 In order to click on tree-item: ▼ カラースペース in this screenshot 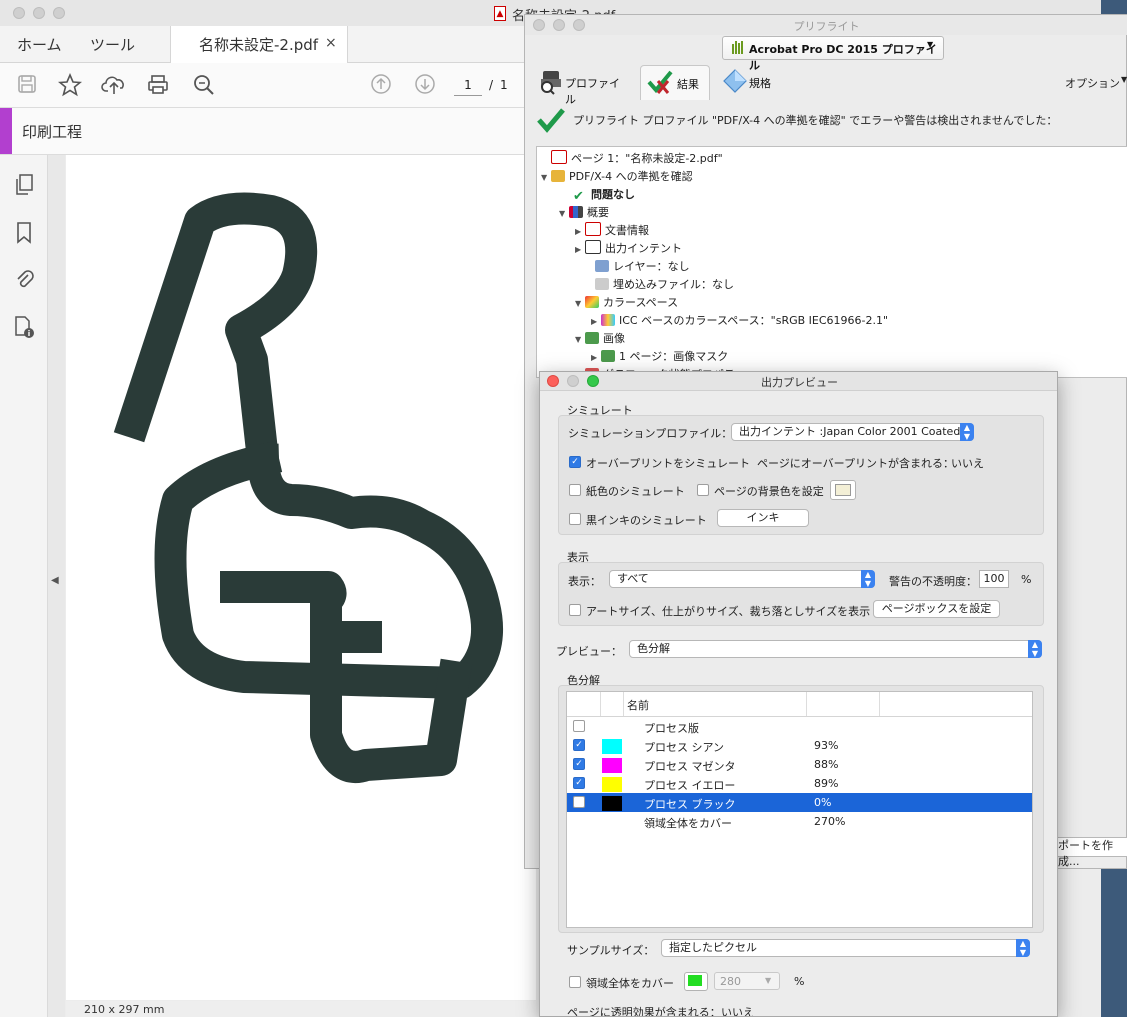, I will do `click(626, 303)`.